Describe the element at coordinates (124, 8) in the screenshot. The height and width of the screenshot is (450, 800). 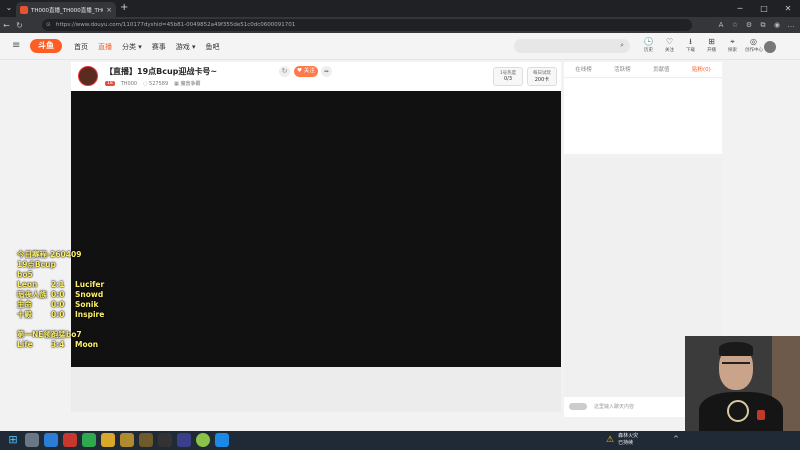
I see `new-tab-button: +` at that location.